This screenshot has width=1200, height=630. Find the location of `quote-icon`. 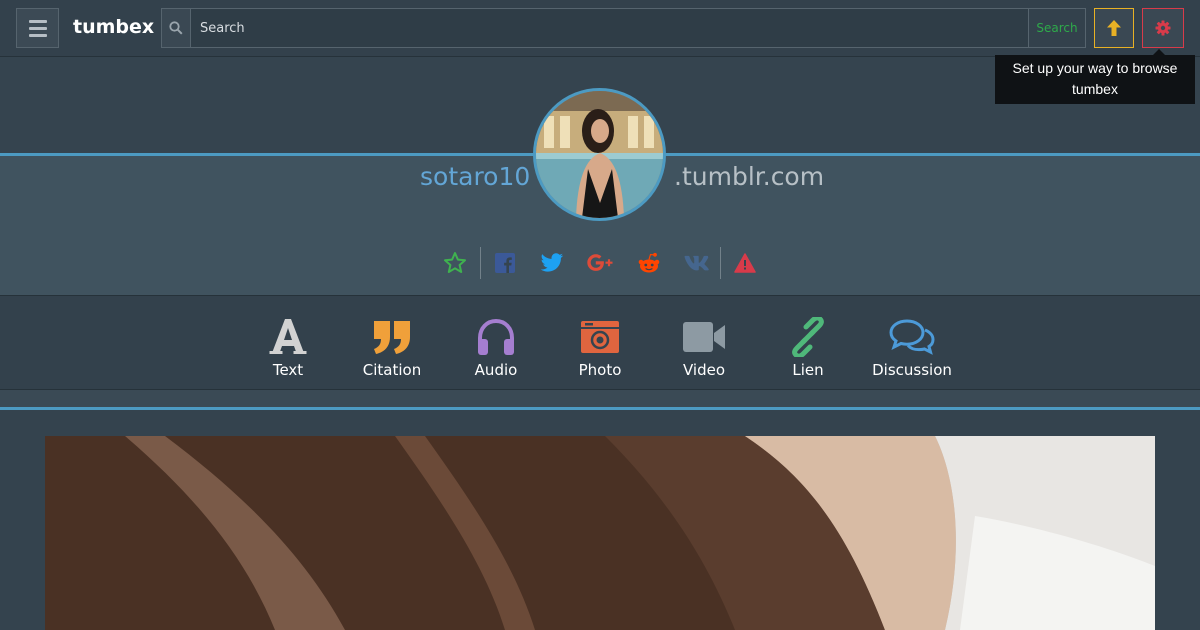

quote-icon is located at coordinates (392, 337).